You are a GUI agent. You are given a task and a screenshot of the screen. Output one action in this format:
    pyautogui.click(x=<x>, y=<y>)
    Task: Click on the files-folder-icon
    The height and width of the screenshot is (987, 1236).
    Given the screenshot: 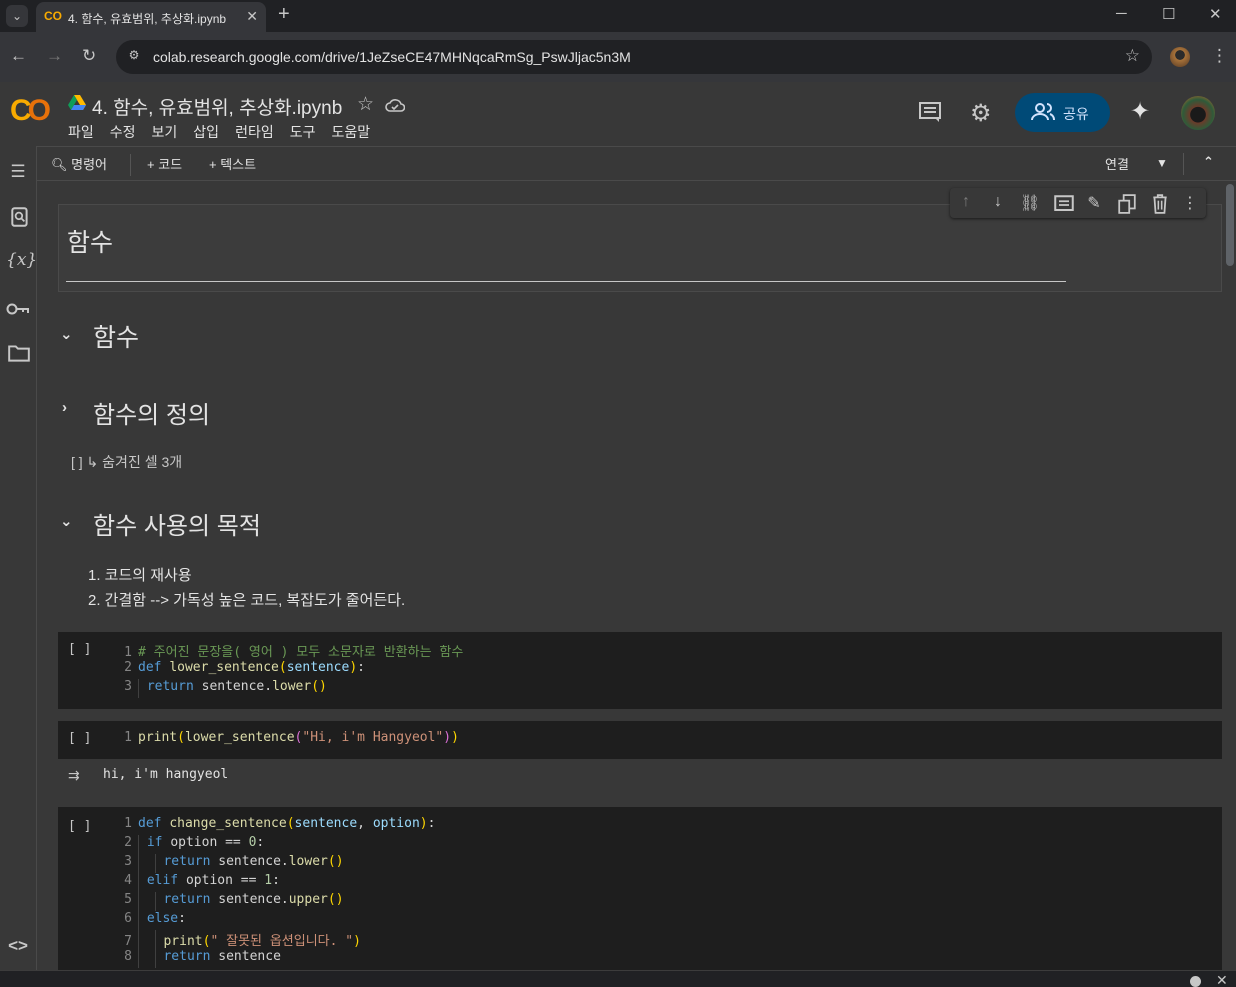 What is the action you would take?
    pyautogui.click(x=19, y=353)
    